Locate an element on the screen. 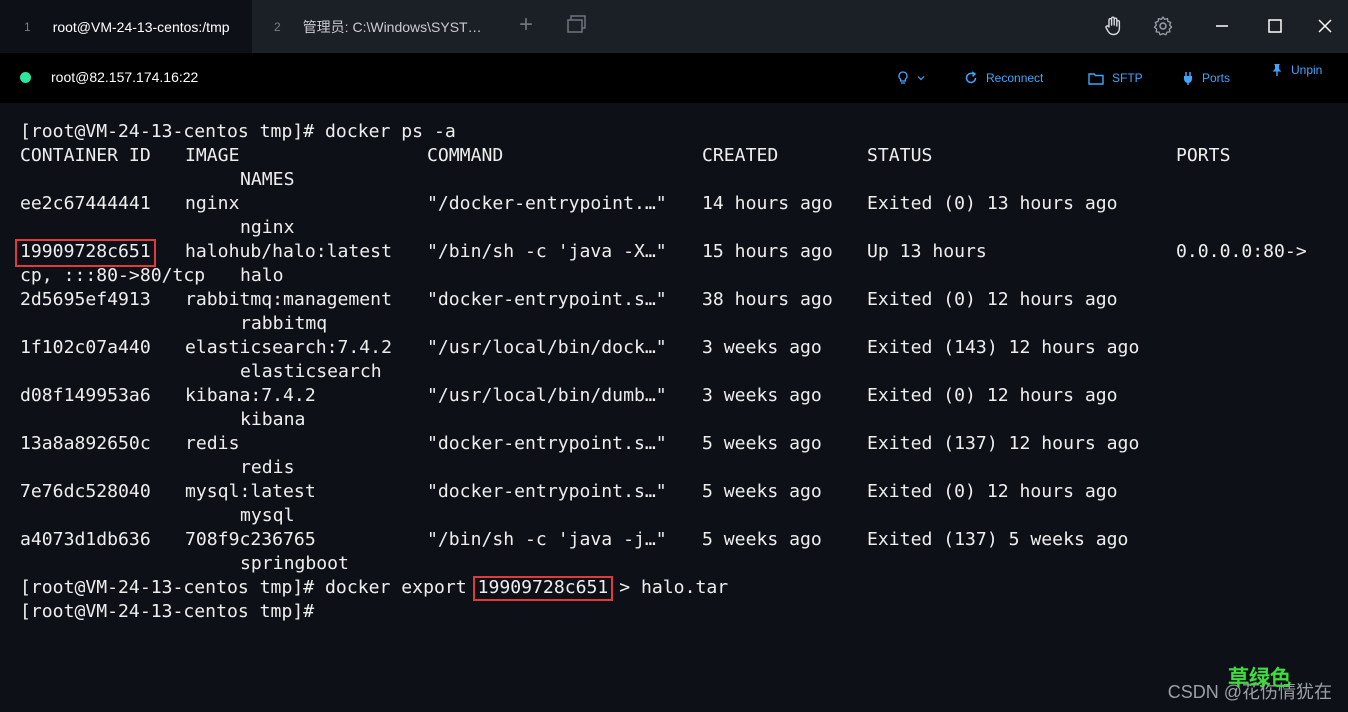  table-row-wrap: elasticsearch is located at coordinates (680, 372).